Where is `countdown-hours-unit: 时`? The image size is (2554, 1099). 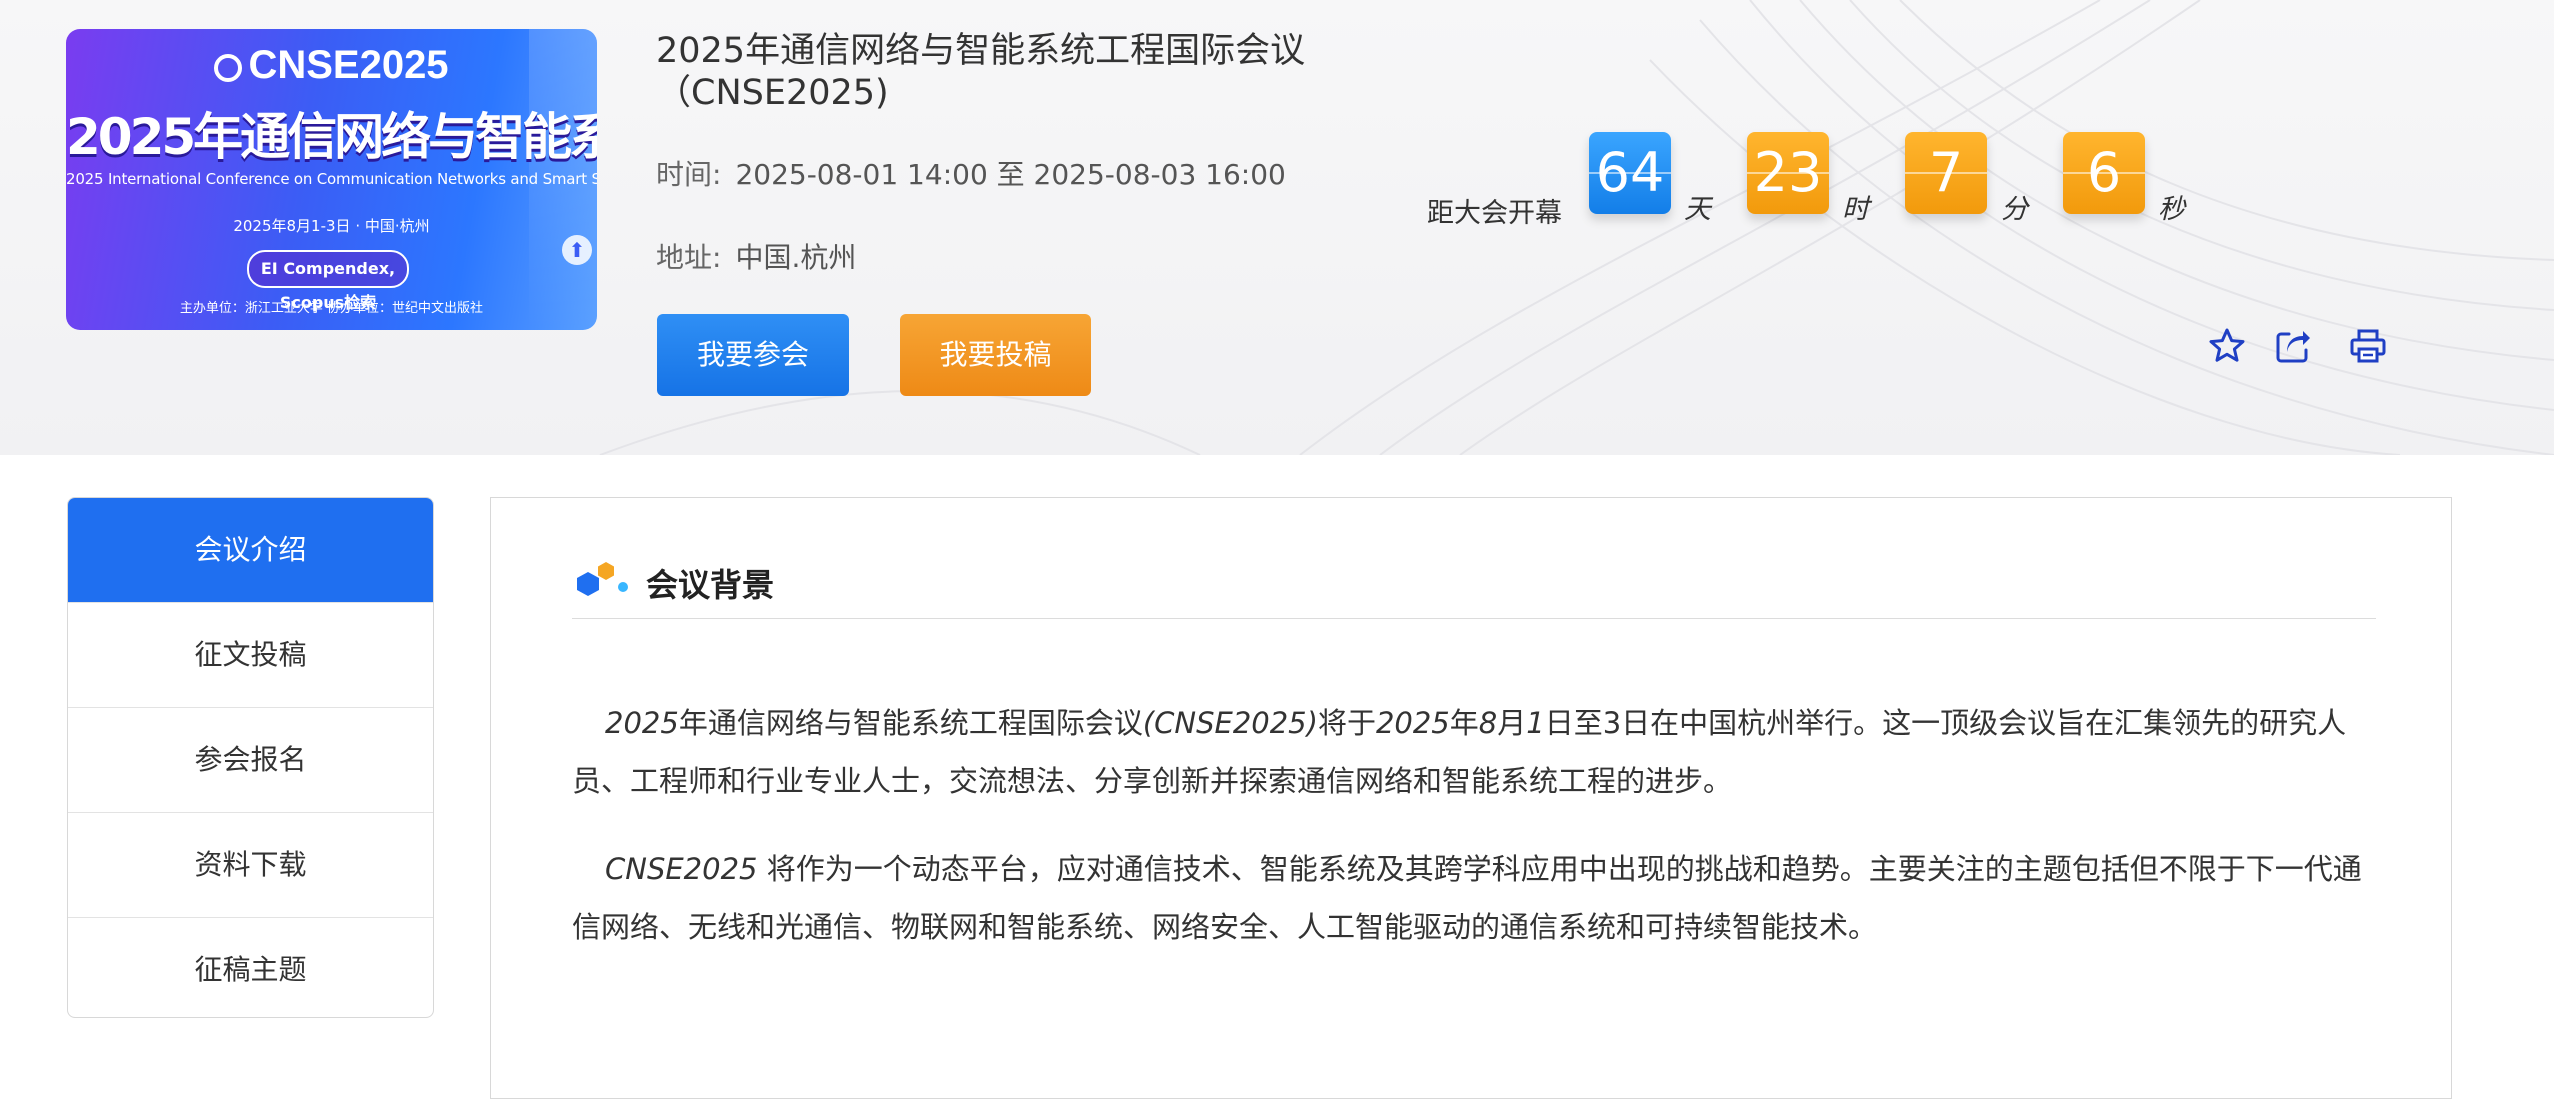 countdown-hours-unit: 时 is located at coordinates (1855, 209).